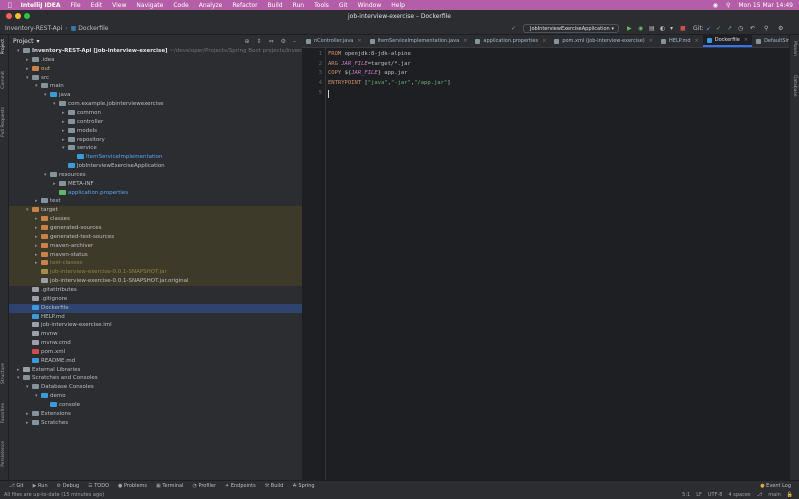 Image resolution: width=799 pixels, height=499 pixels. I want to click on tree-item: ▸ models, so click(155, 131).